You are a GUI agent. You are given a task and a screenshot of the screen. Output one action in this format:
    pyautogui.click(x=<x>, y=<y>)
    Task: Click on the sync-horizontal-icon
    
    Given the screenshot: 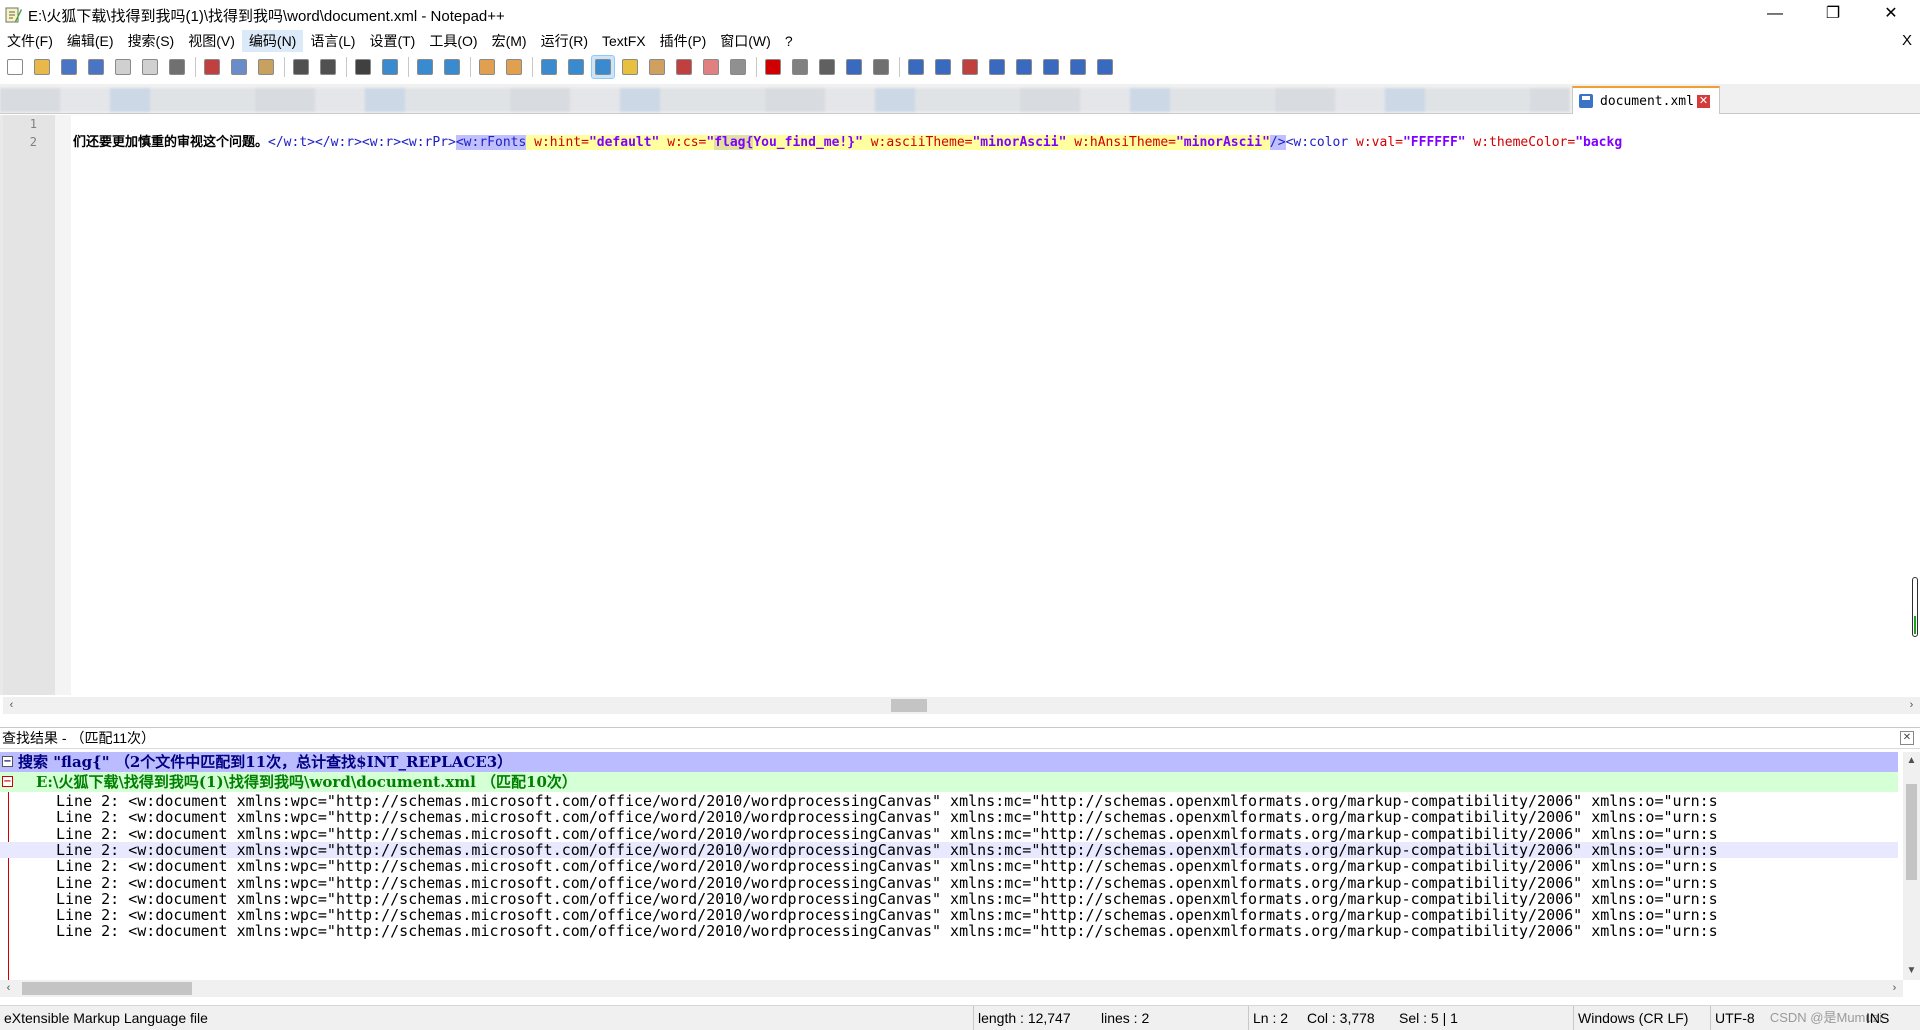 What is the action you would take?
    pyautogui.click(x=514, y=67)
    